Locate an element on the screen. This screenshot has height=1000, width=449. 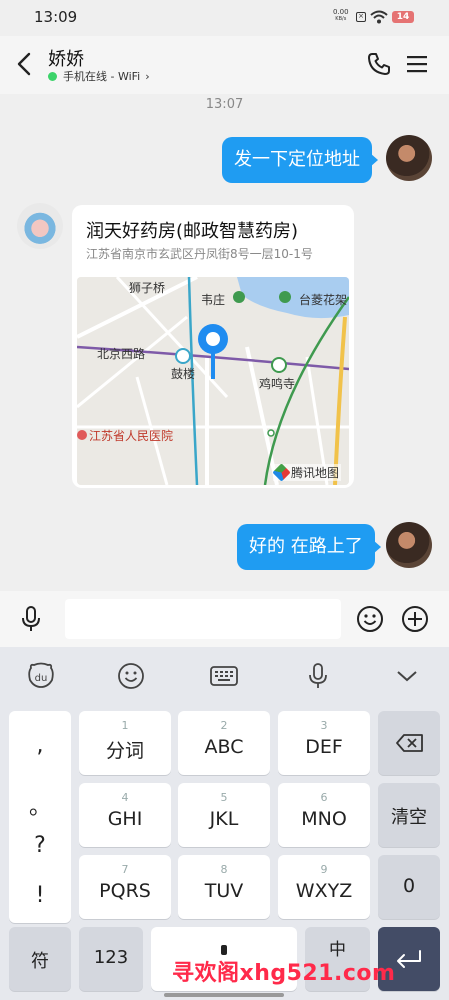
punct-key: ? is located at coordinates (40, 845).